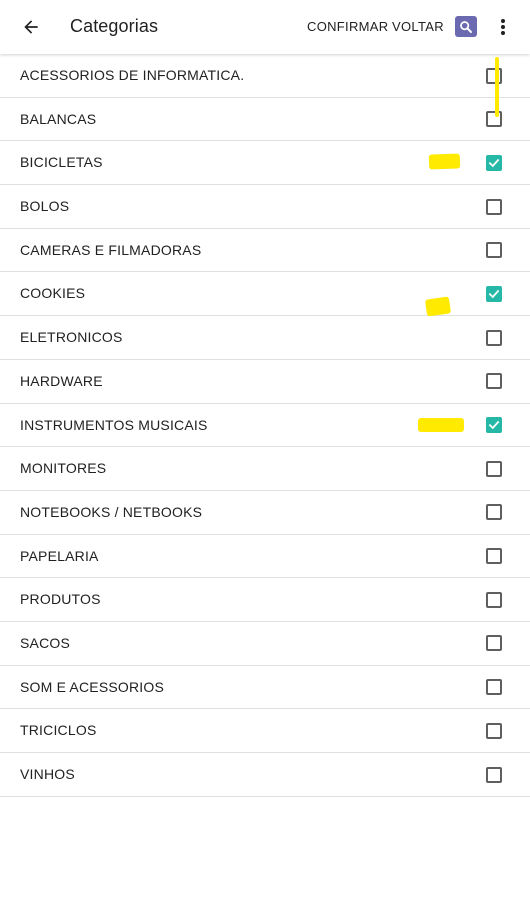  What do you see at coordinates (58, 730) in the screenshot?
I see `category-label: TRICICLOS` at bounding box center [58, 730].